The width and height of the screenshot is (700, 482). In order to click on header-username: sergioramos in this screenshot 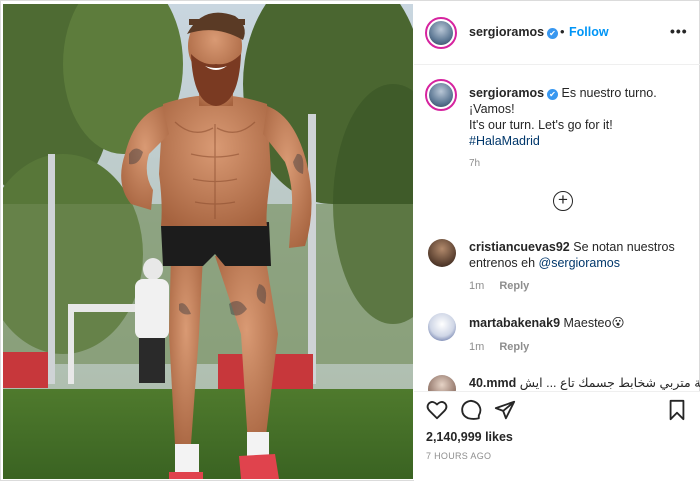, I will do `click(506, 32)`.